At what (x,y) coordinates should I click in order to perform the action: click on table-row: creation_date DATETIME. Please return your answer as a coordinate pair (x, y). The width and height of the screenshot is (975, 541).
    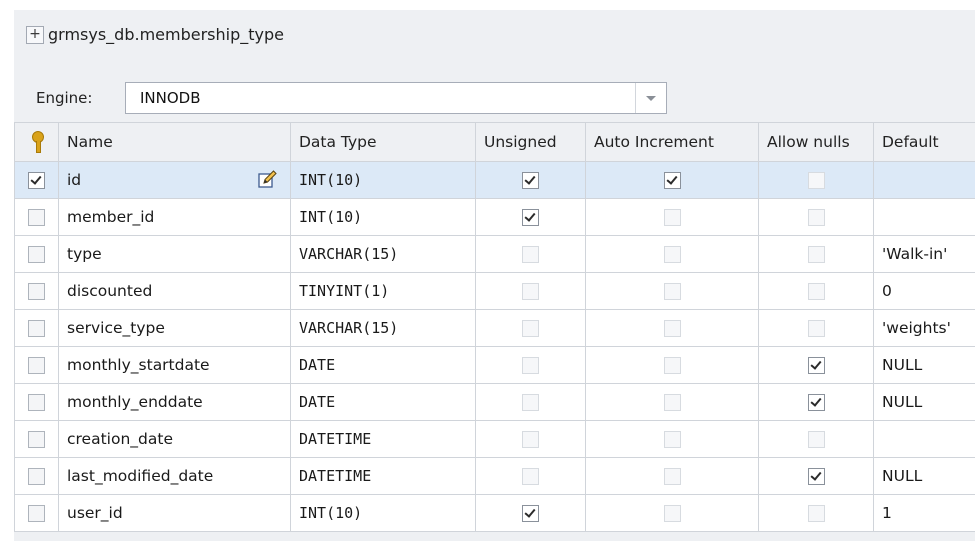
    Looking at the image, I should click on (494, 439).